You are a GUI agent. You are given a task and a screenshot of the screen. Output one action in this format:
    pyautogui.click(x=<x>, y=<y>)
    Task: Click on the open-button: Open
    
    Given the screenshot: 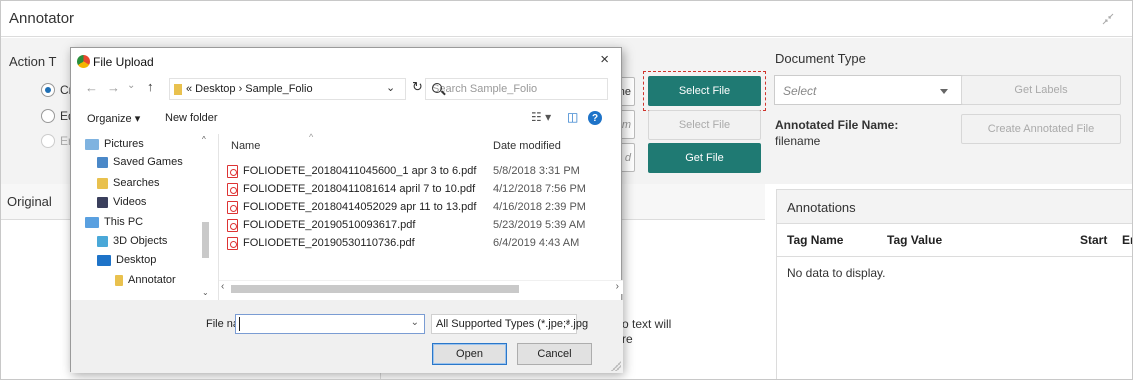 What is the action you would take?
    pyautogui.click(x=469, y=354)
    